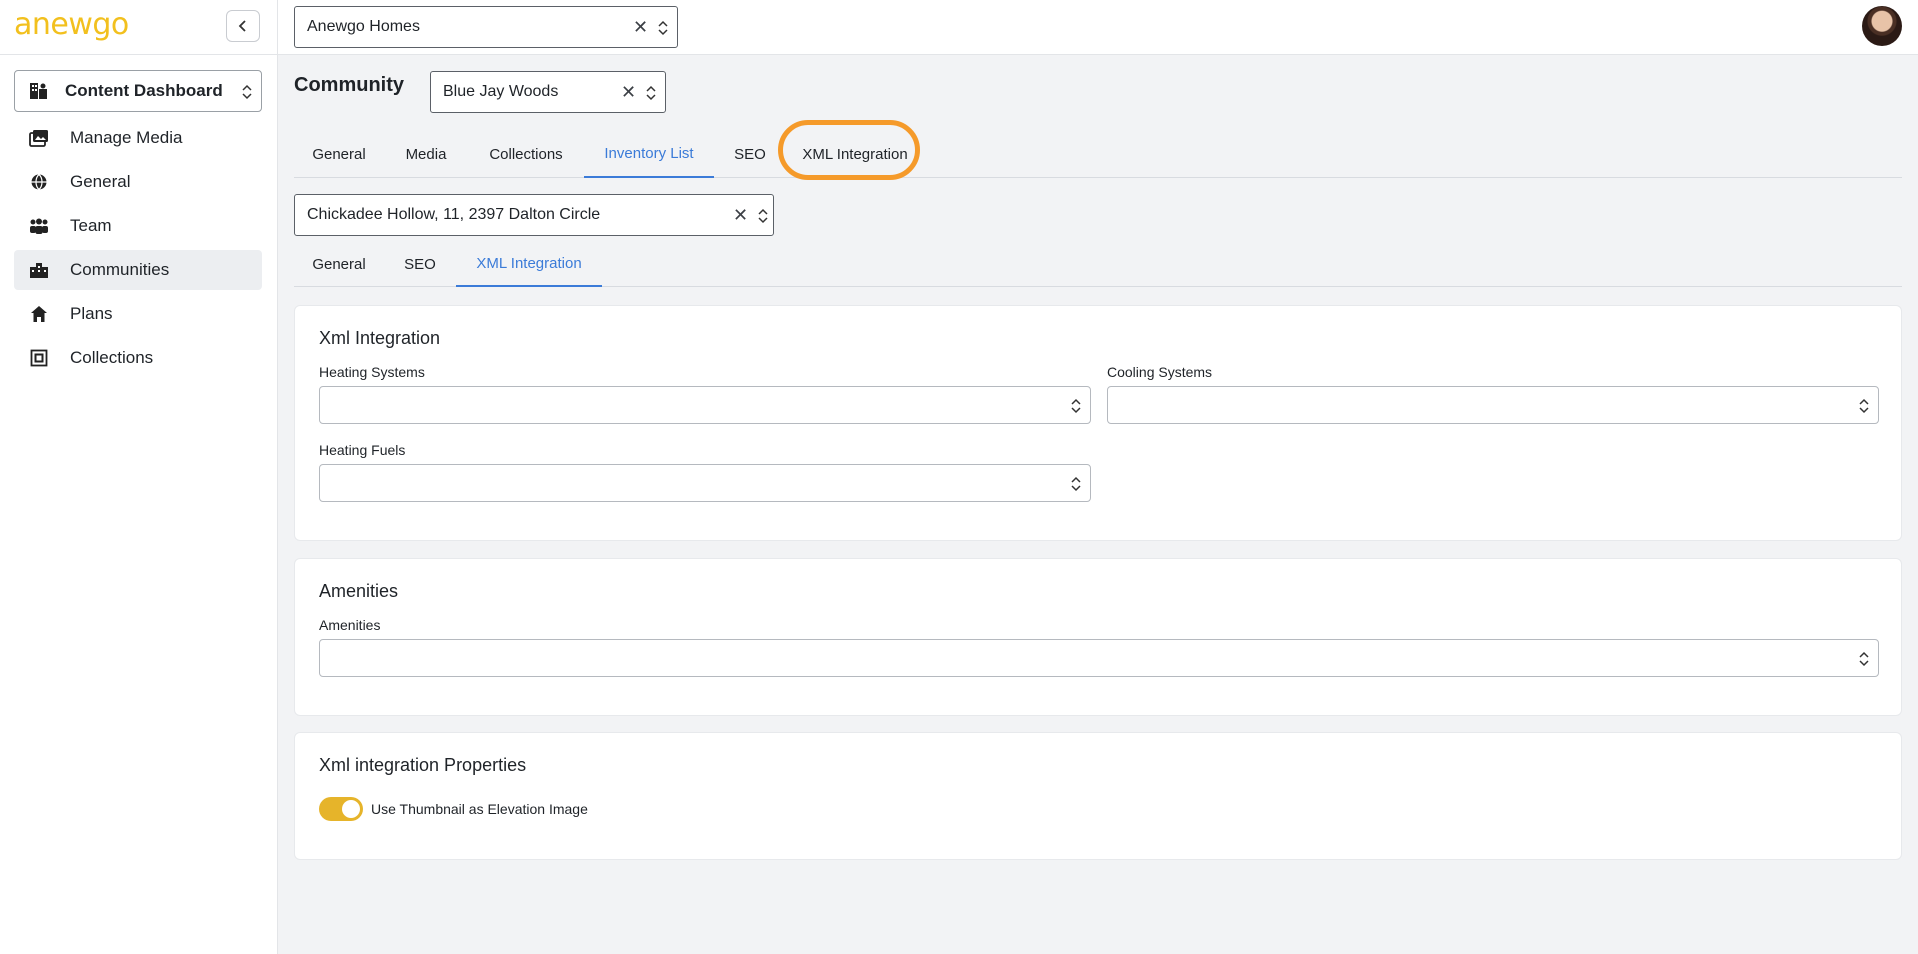 This screenshot has height=954, width=1918. I want to click on sidebar-item-label: Collections, so click(112, 357).